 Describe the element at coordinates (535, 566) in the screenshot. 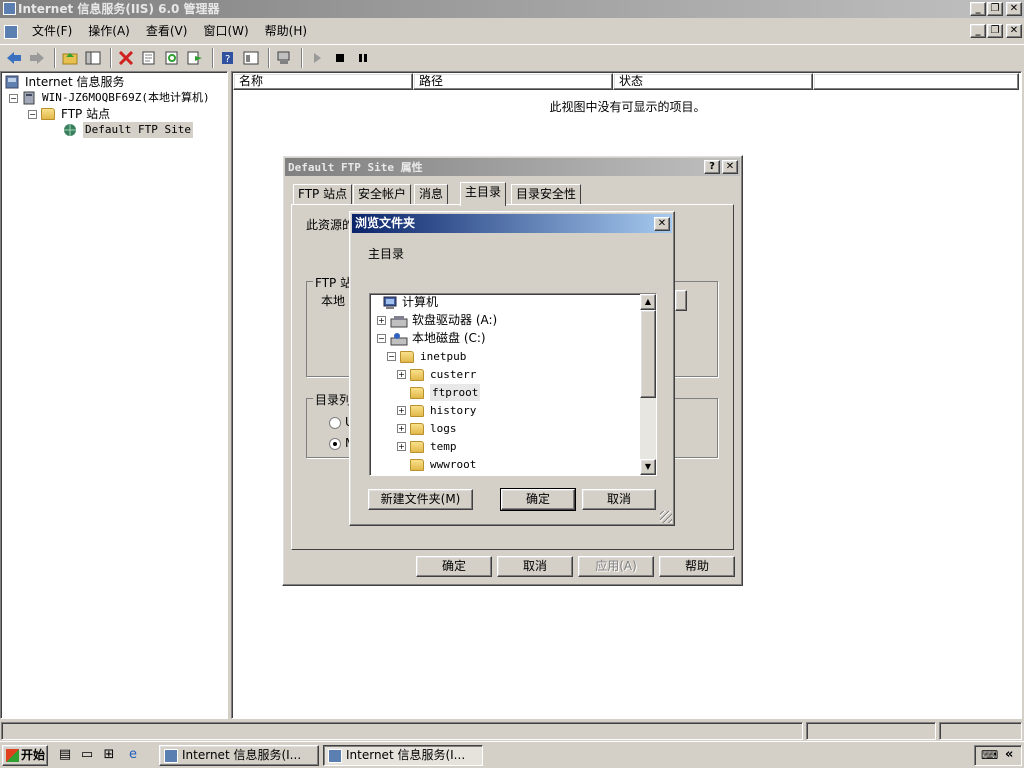

I see `cancel-button: 取消` at that location.